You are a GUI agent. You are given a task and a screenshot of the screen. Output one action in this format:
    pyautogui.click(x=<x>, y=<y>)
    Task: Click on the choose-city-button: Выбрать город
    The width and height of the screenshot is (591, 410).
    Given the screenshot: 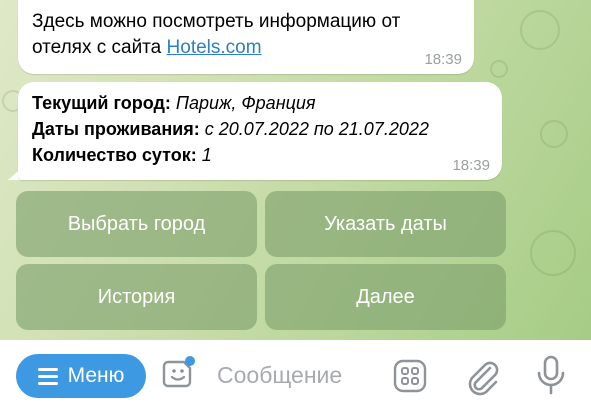 What is the action you would take?
    pyautogui.click(x=136, y=224)
    